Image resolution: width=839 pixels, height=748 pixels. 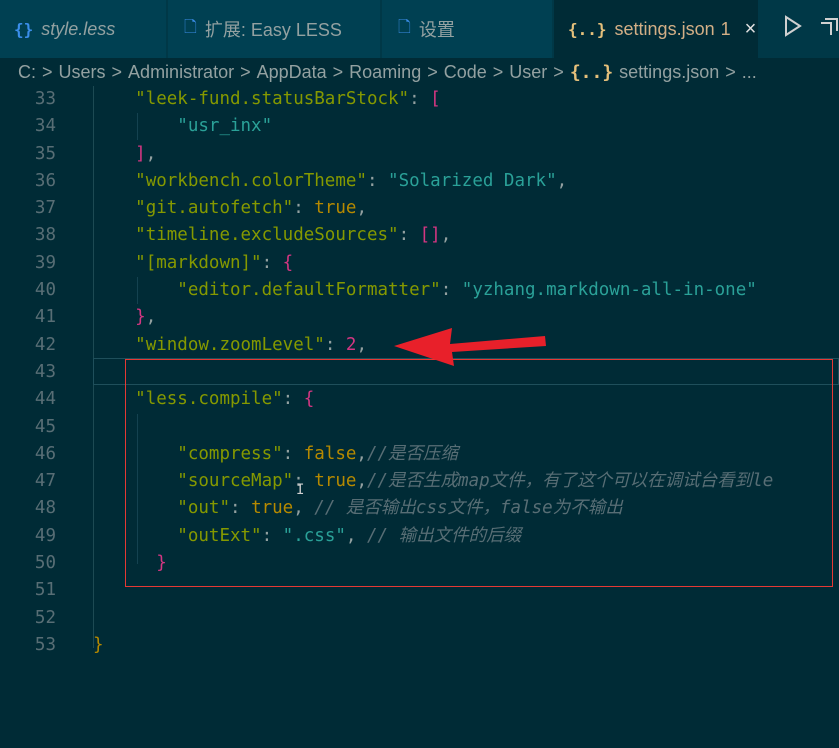 I want to click on line-number: 43, so click(x=45, y=371).